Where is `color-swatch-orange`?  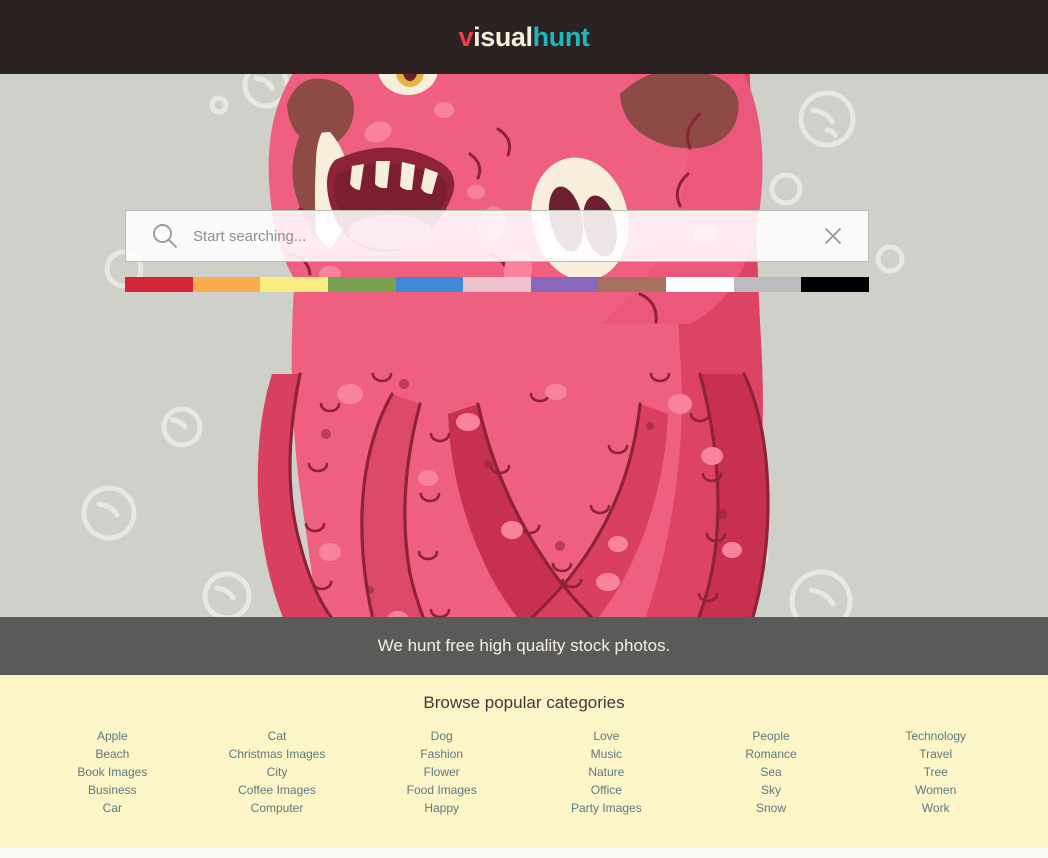
color-swatch-orange is located at coordinates (226, 284).